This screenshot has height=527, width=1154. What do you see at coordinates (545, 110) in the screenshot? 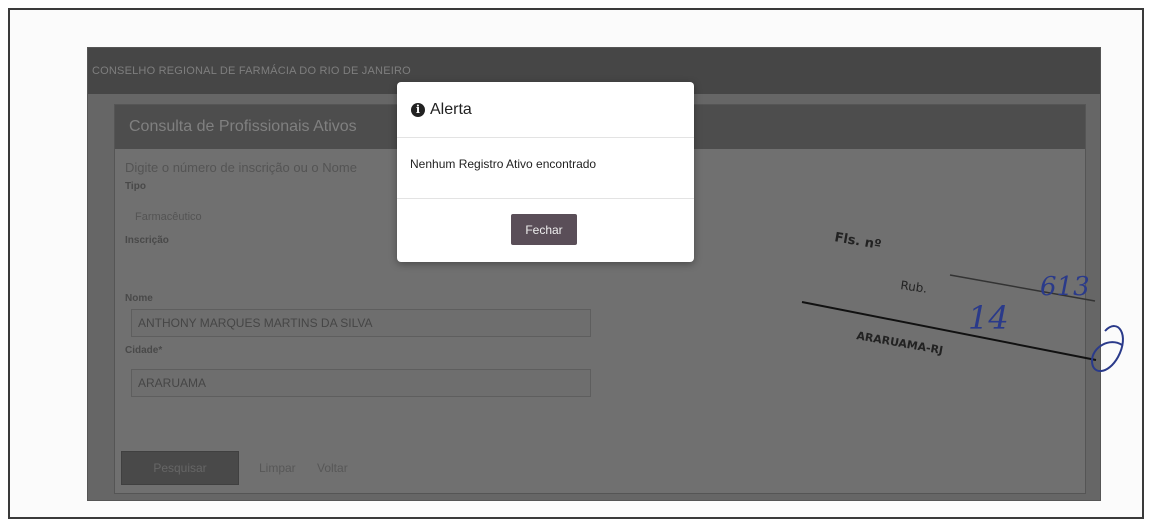
I see `modal-header: i Alerta` at bounding box center [545, 110].